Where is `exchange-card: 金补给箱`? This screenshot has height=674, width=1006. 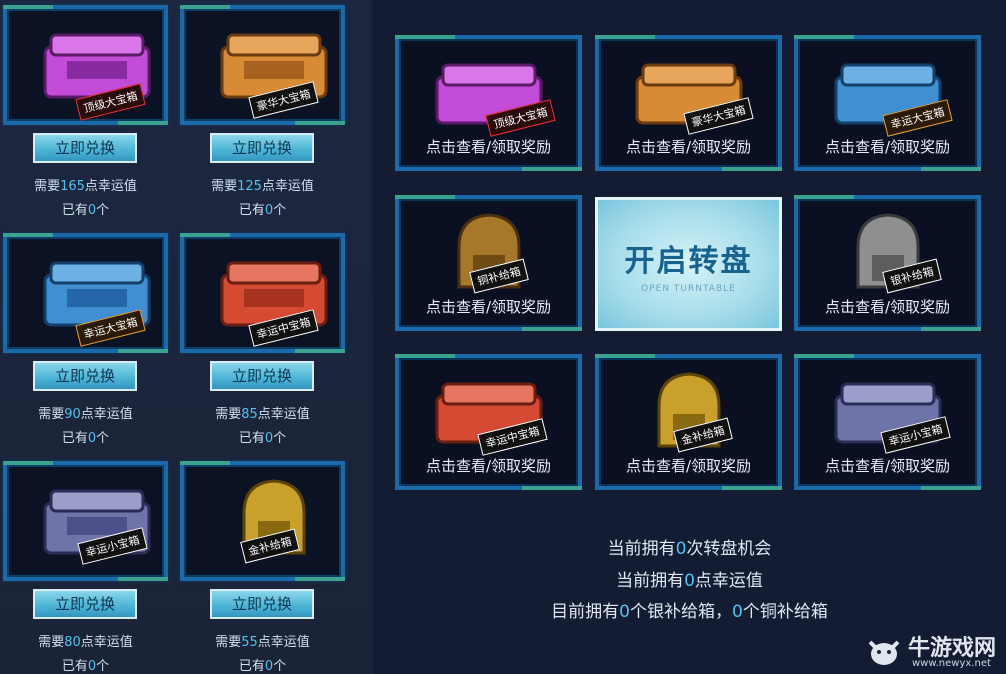 exchange-card: 金补给箱 is located at coordinates (262, 521).